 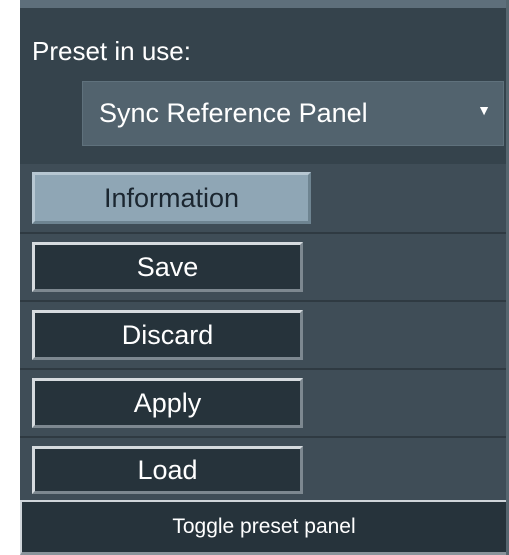 I want to click on information-button: Information, so click(x=171, y=198).